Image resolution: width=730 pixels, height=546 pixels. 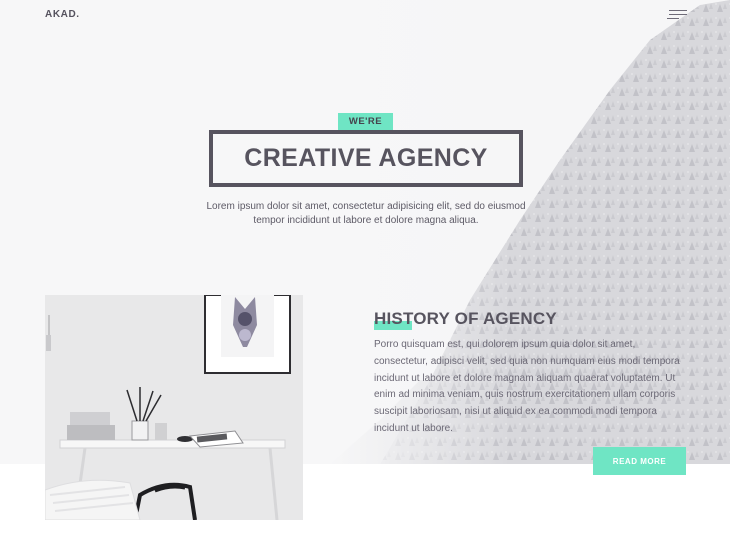 What do you see at coordinates (62, 14) in the screenshot?
I see `site-logo: AKAD.` at bounding box center [62, 14].